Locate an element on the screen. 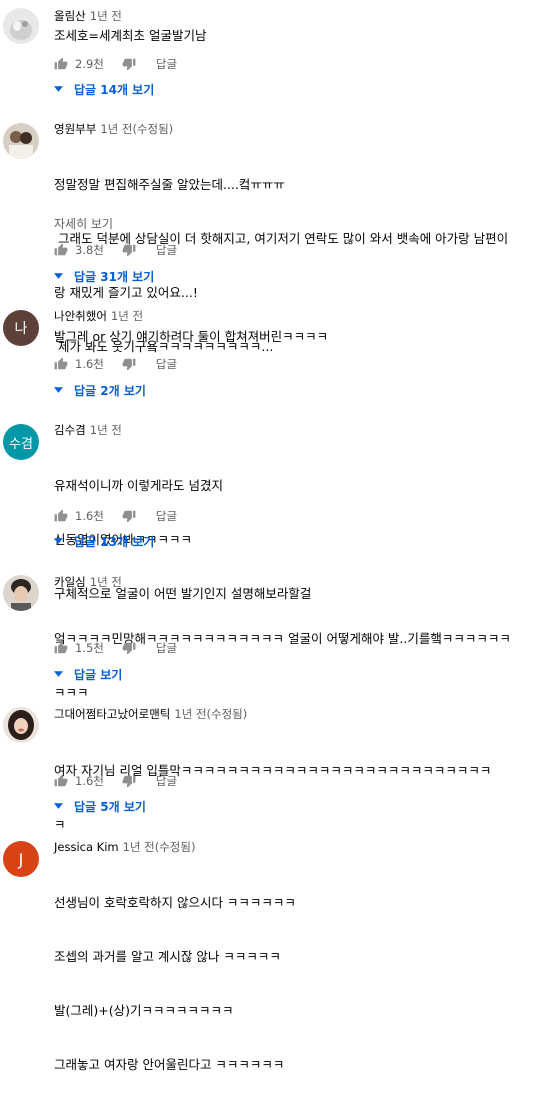 The height and width of the screenshot is (1110, 551). man-photo-avatar is located at coordinates (21, 593).